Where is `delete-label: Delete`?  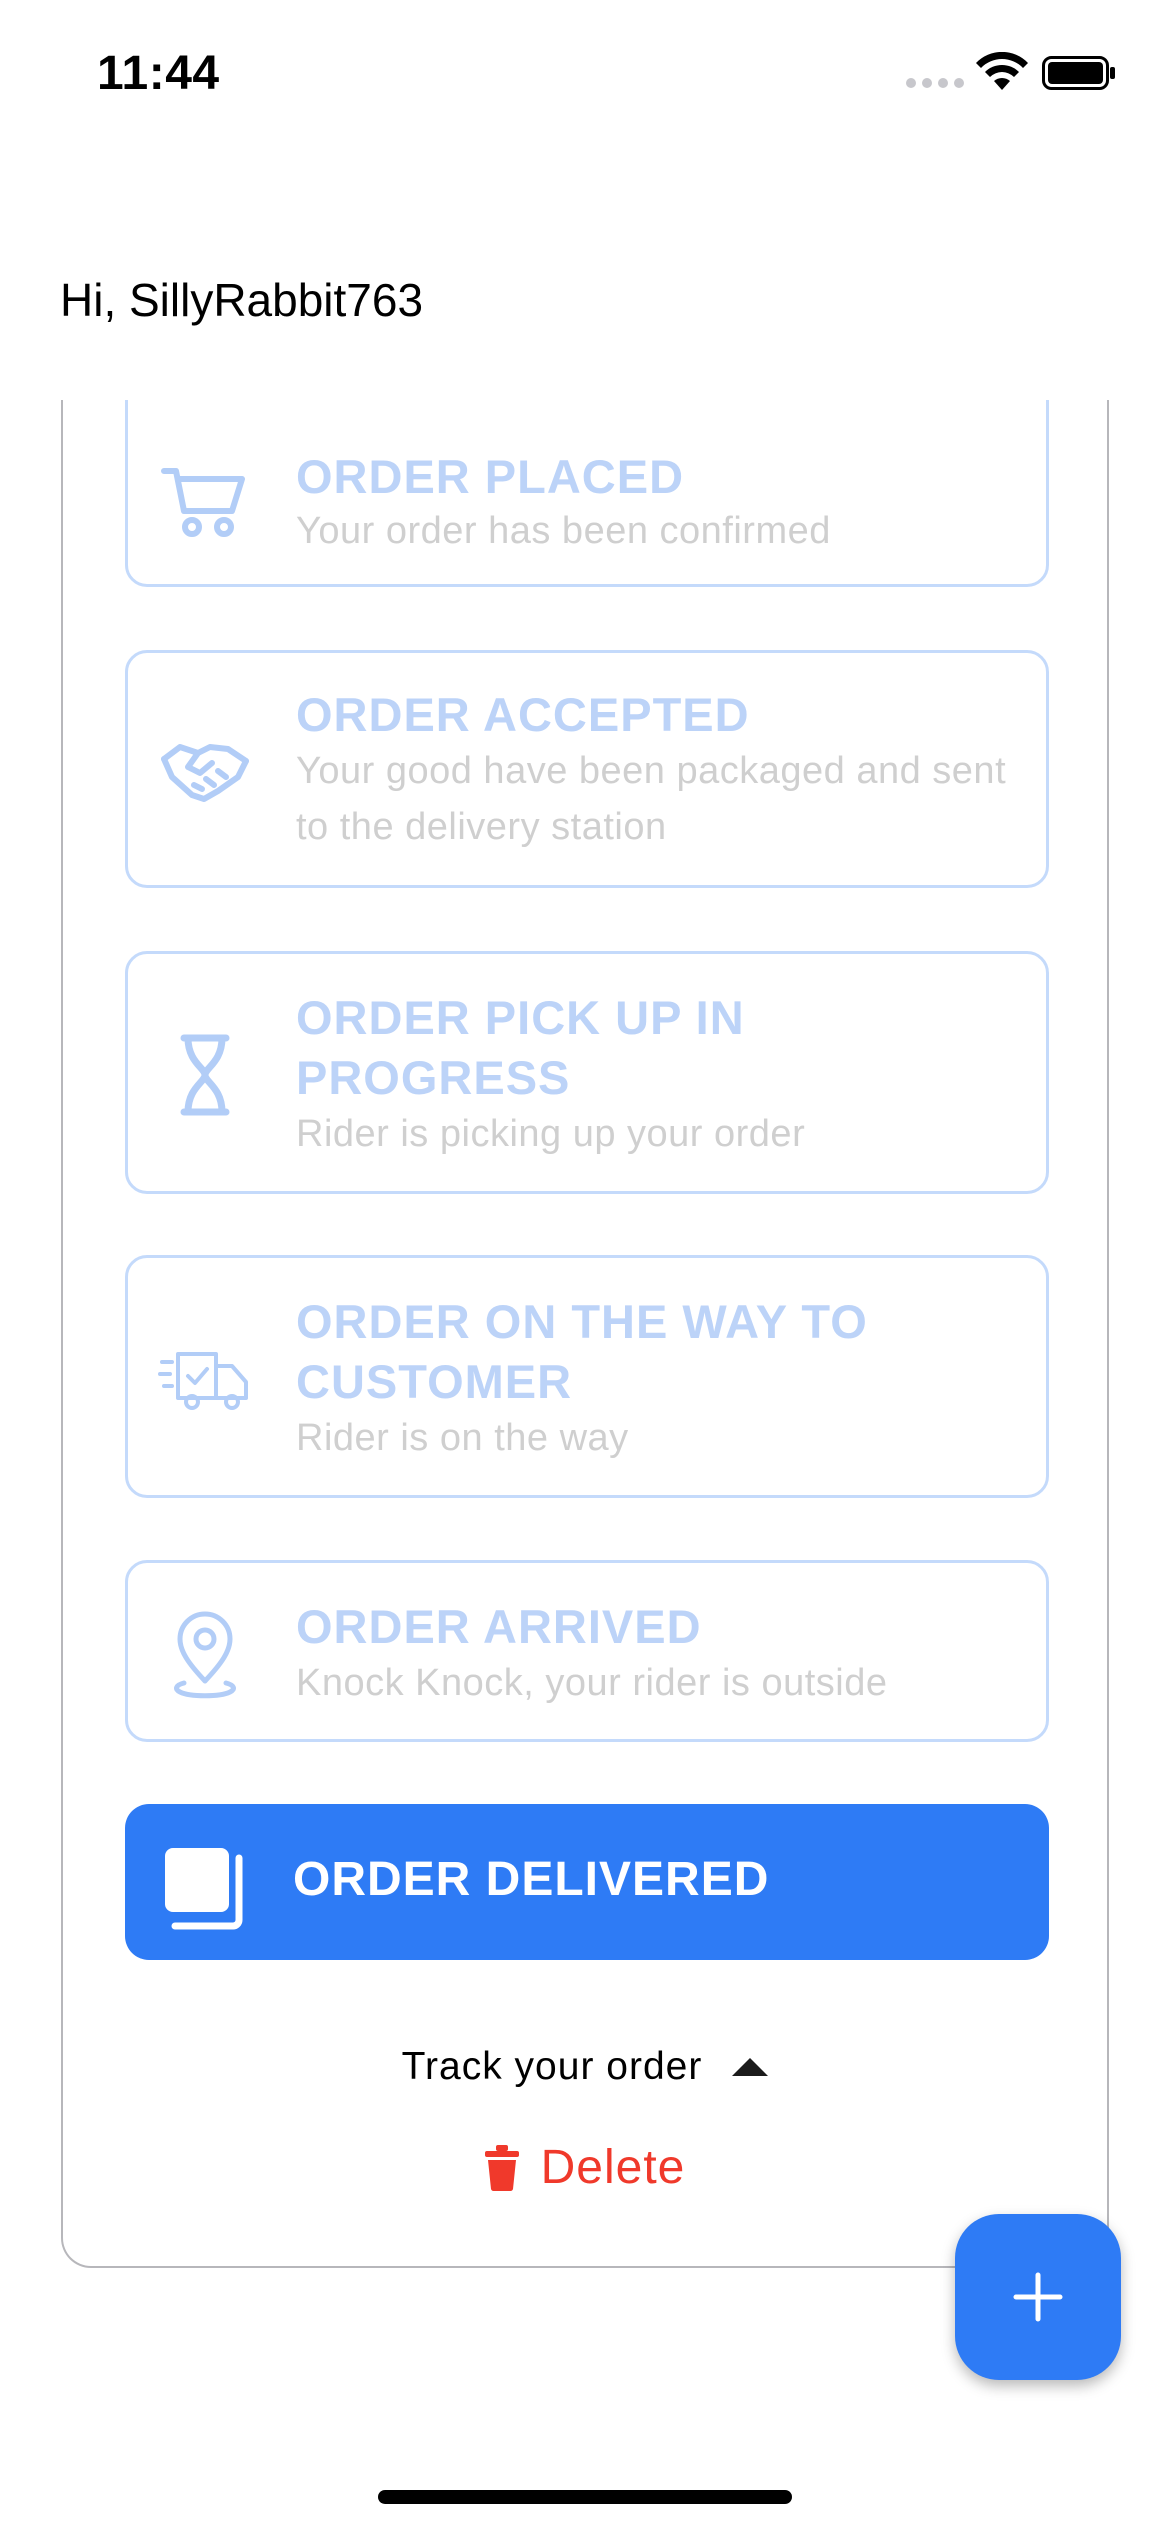 delete-label: Delete is located at coordinates (613, 2167).